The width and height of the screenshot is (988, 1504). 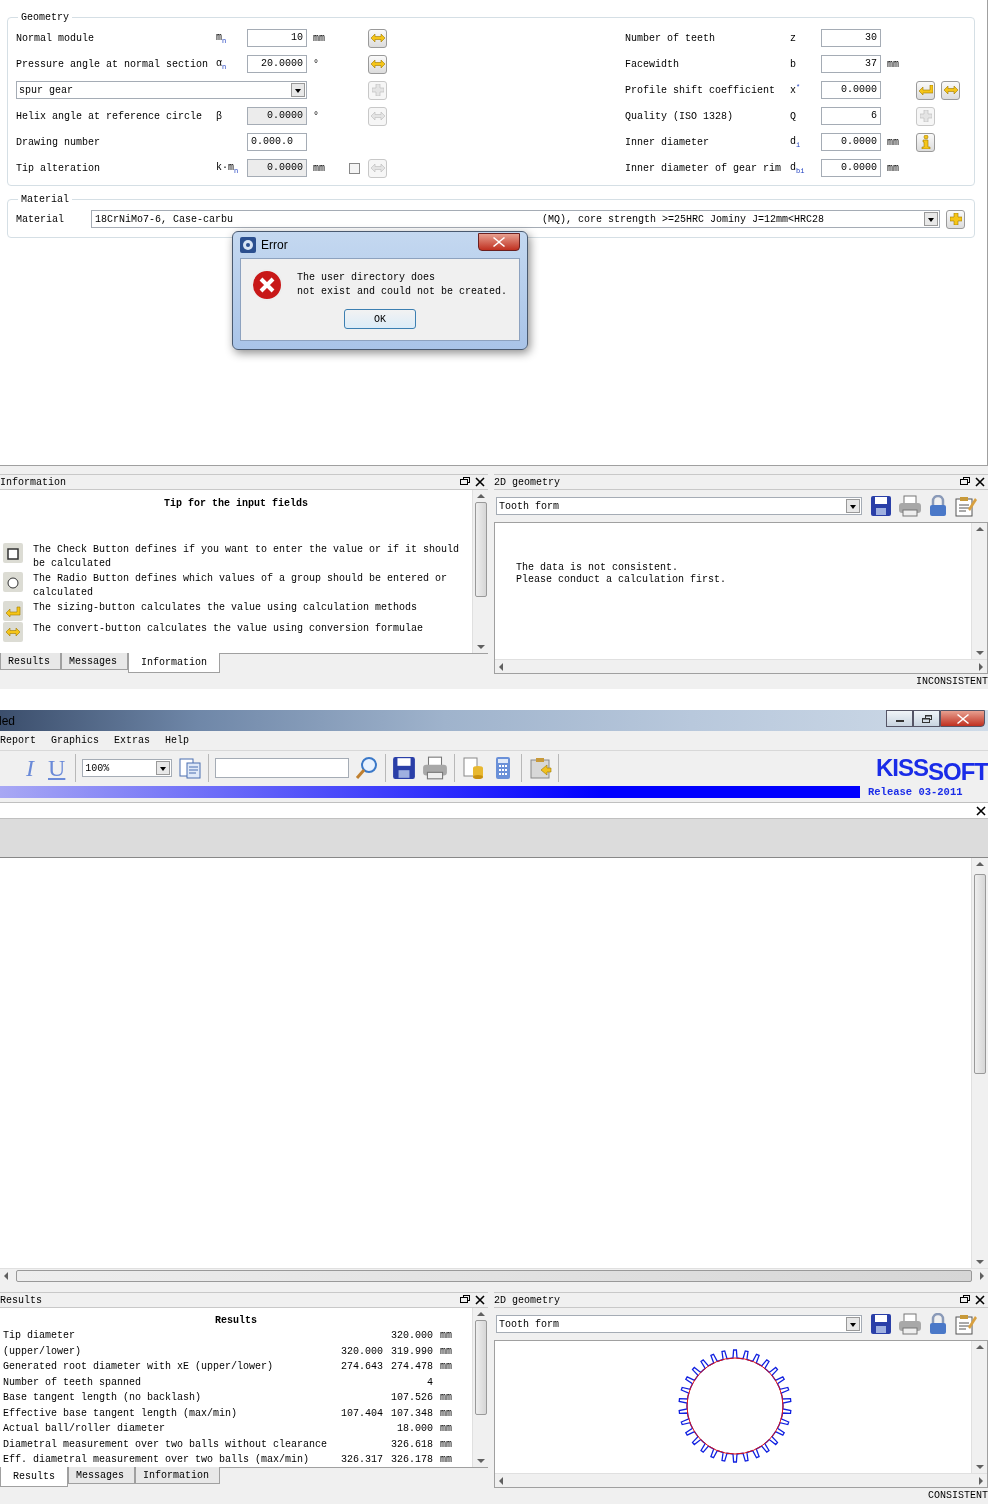 I want to click on material-text: (MQ), core strength >=25HRC Jominy J=12mm<HRC28, so click(x=683, y=219).